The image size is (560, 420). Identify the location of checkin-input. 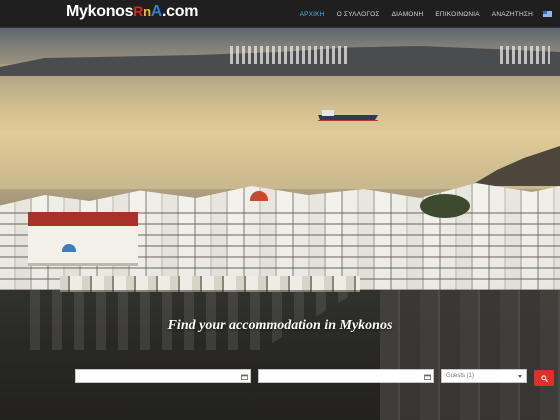
(163, 382).